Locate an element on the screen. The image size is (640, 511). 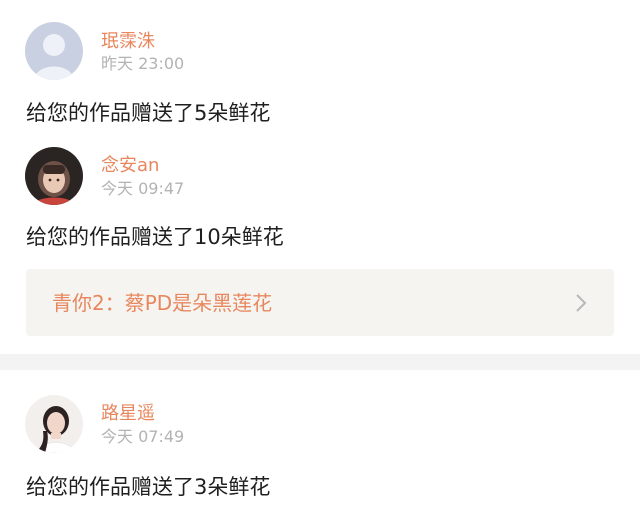
section-divider is located at coordinates (320, 362).